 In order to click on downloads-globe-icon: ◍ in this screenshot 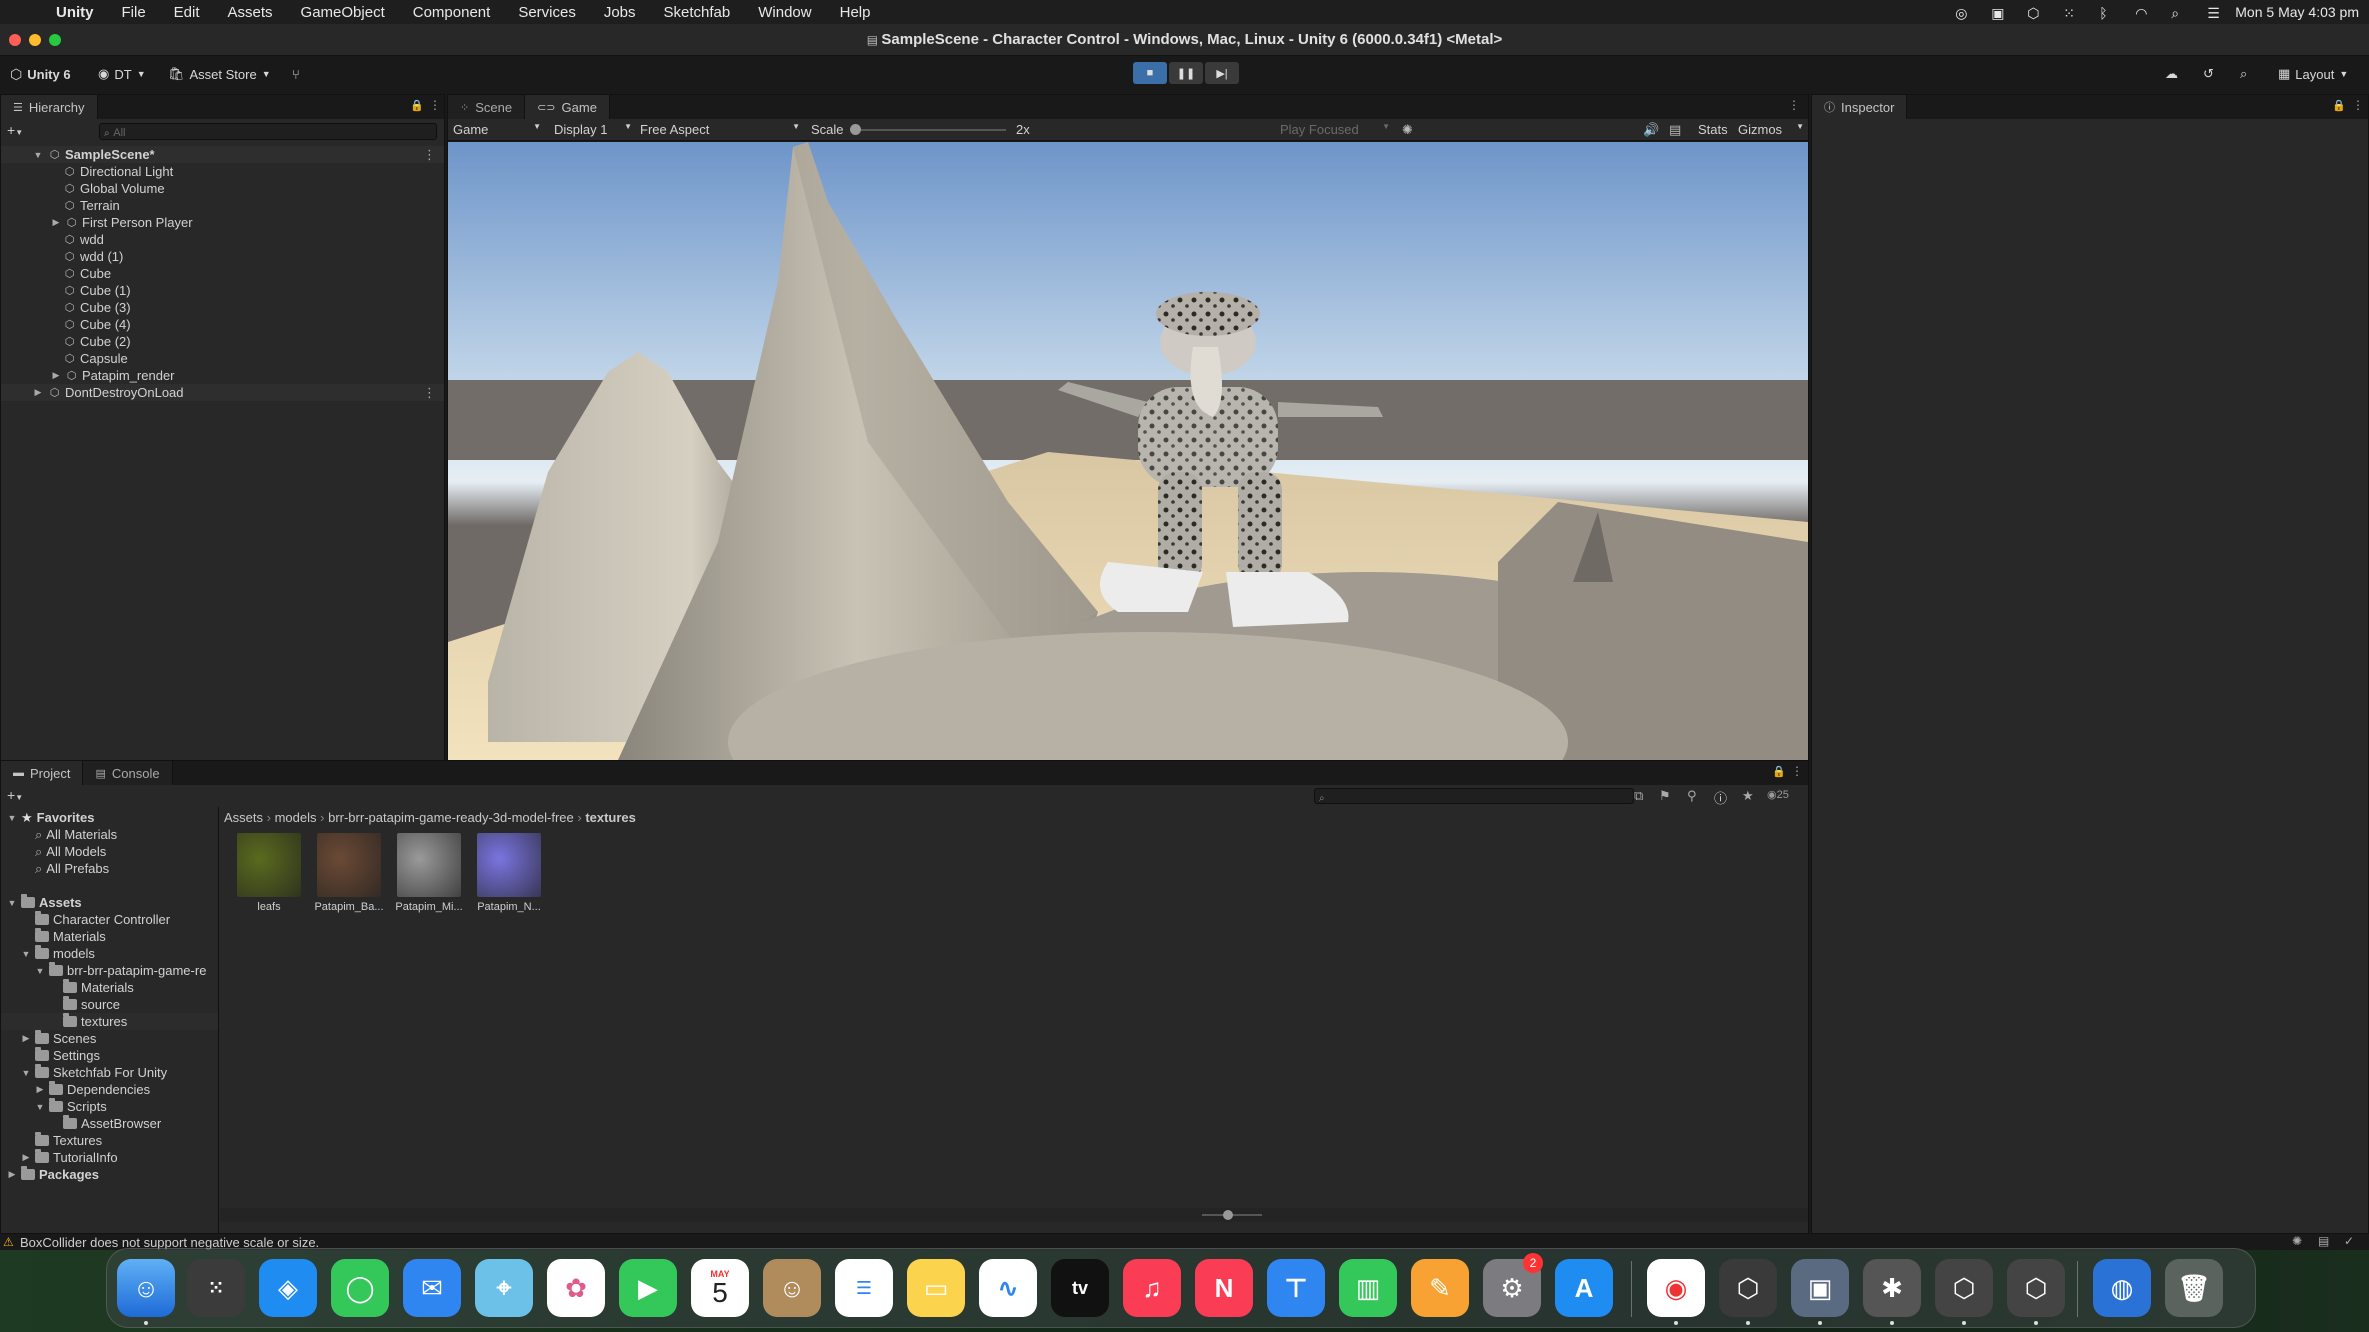, I will do `click(2122, 1288)`.